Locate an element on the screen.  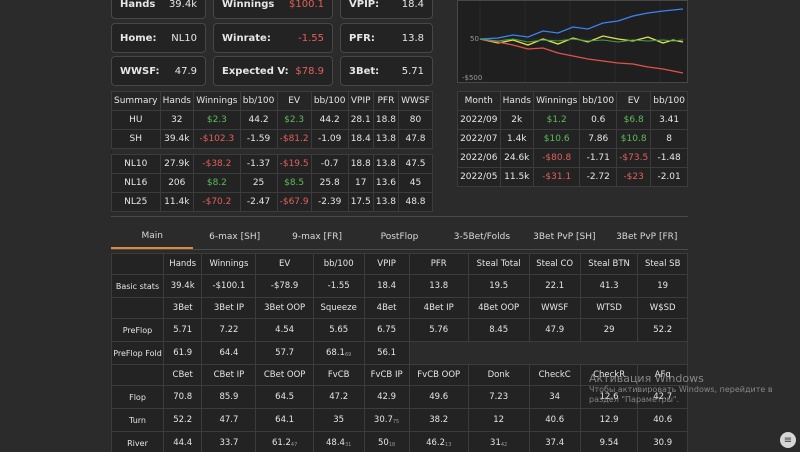
stat-label: WWSF: is located at coordinates (140, 71).